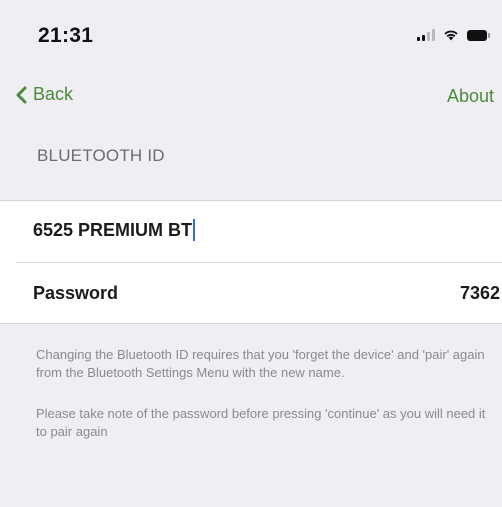  I want to click on password-value: 7362, so click(479, 293).